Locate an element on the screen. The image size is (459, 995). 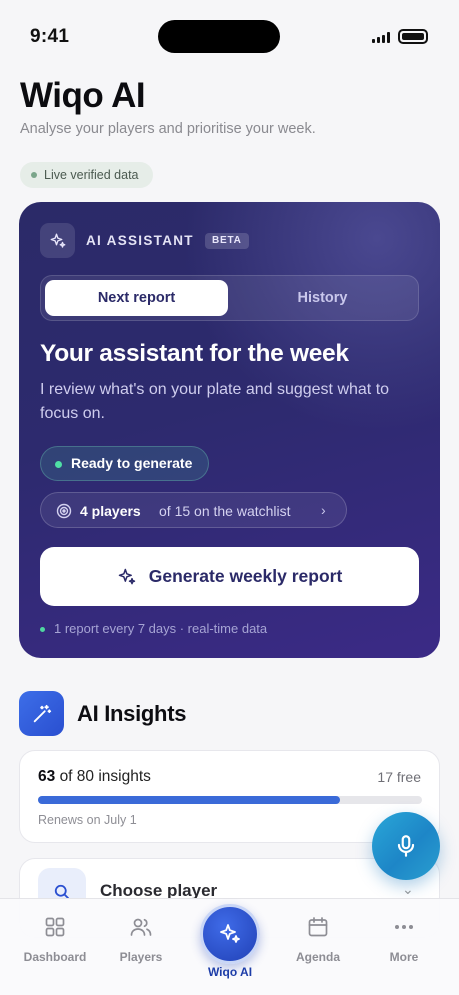
tab-history: History is located at coordinates (322, 298).